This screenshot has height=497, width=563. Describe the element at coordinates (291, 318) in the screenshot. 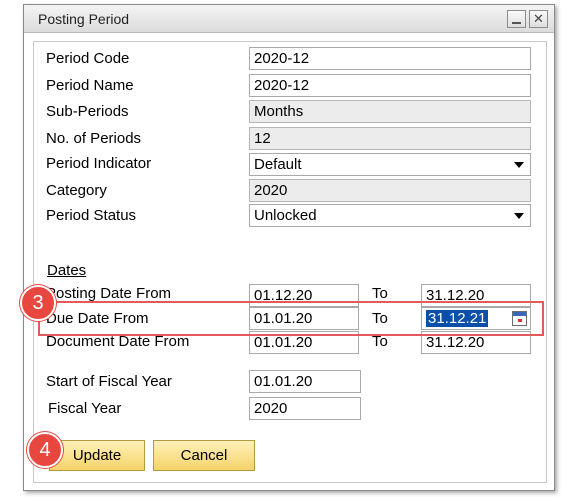

I see `due-date-highlight-box` at that location.